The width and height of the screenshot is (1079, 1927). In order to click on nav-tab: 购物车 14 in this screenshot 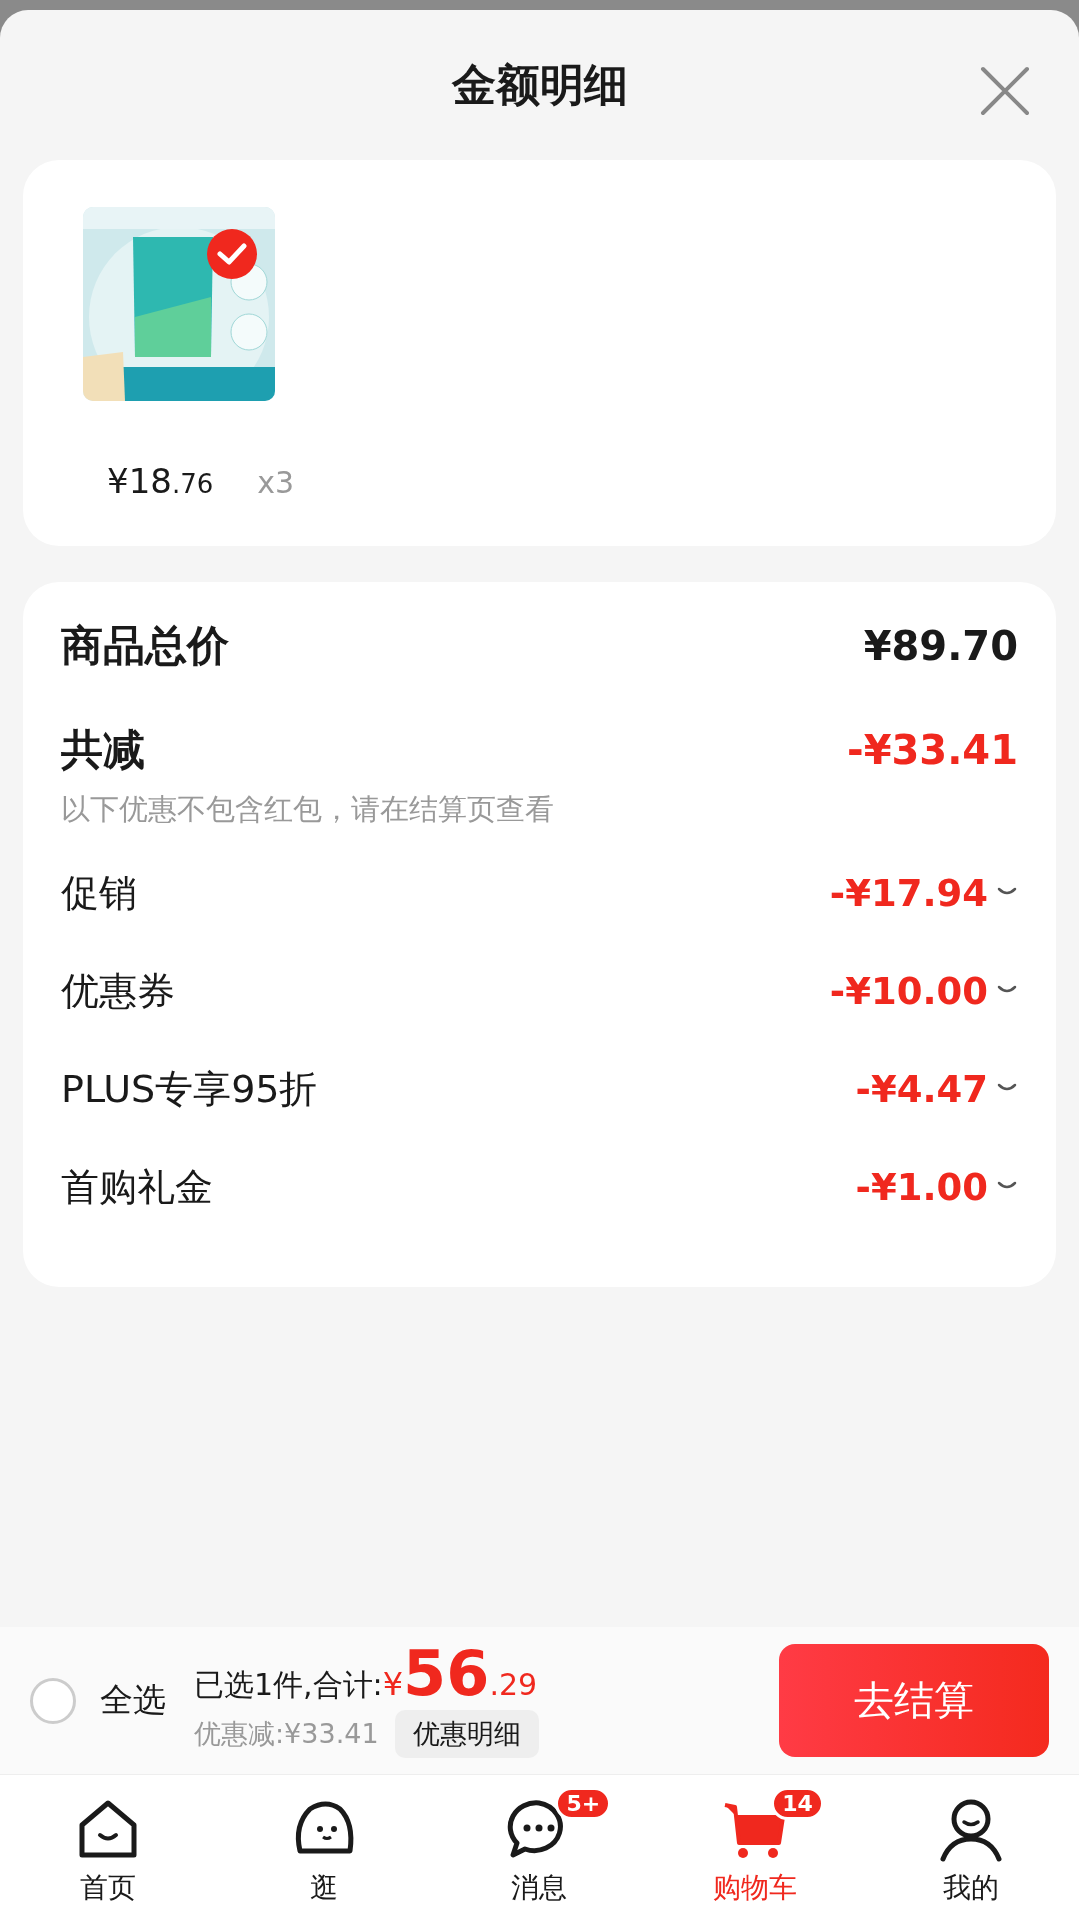, I will do `click(755, 1851)`.